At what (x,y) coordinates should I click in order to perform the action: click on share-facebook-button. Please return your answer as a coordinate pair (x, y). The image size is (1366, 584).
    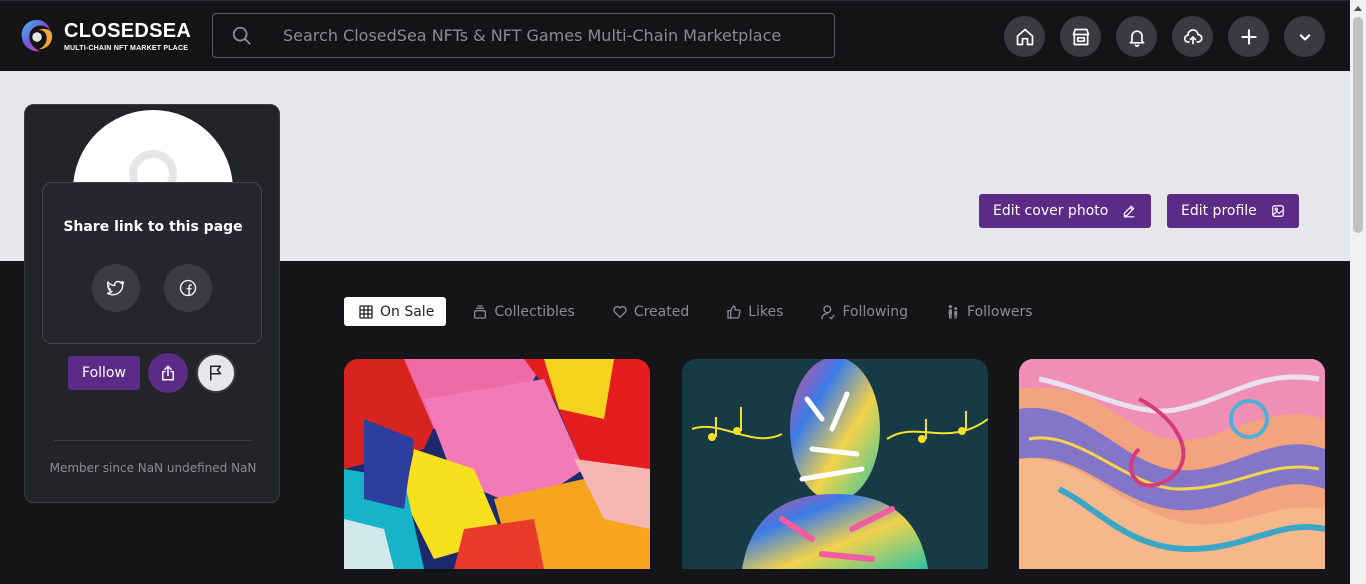
    Looking at the image, I should click on (188, 288).